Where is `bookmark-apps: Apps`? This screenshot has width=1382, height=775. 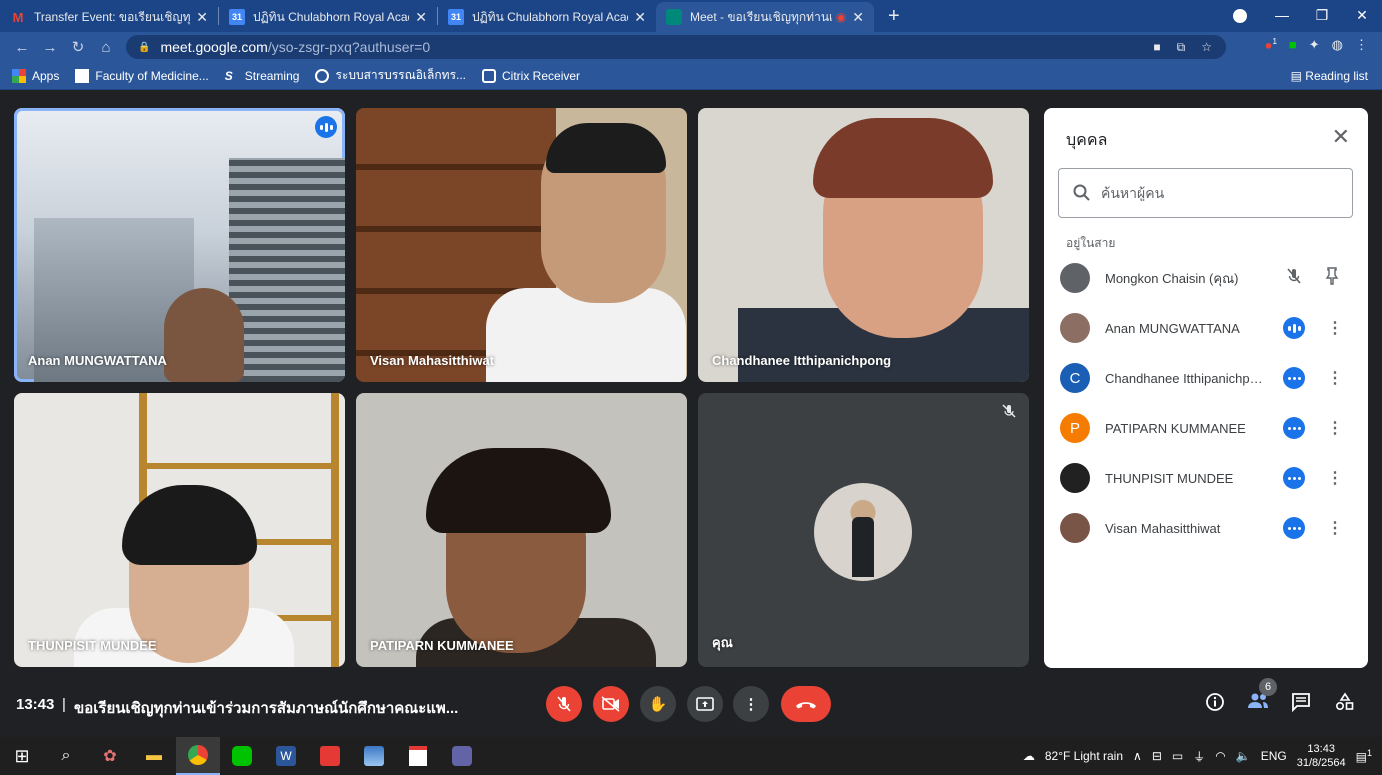 bookmark-apps: Apps is located at coordinates (35, 75).